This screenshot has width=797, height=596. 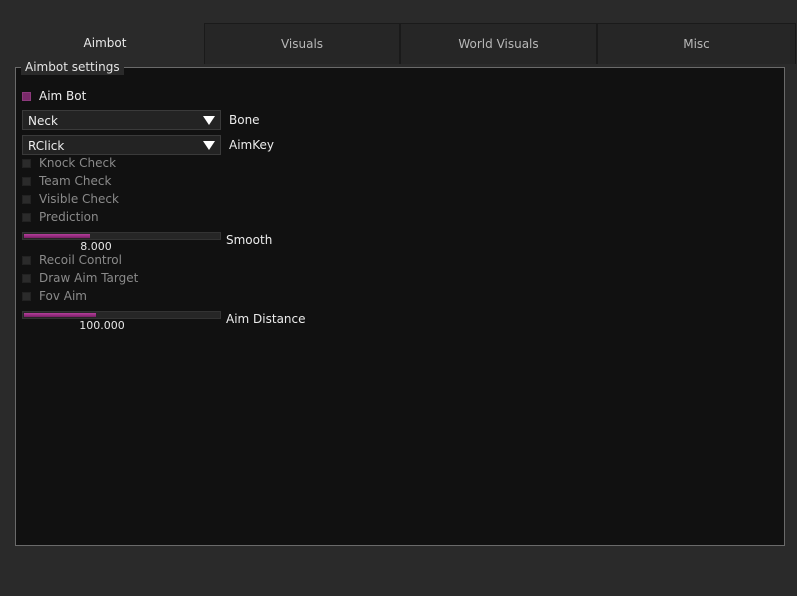 I want to click on checkbox-checked-icon, so click(x=26, y=96).